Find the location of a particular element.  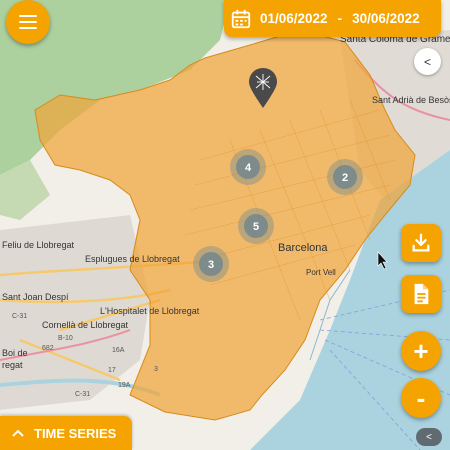

calendar-icon is located at coordinates (241, 18).